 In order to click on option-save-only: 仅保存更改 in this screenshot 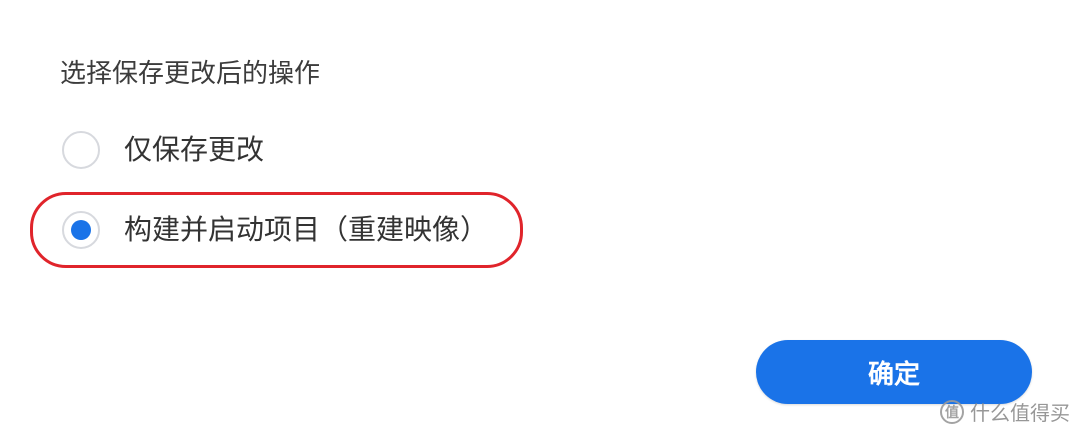, I will do `click(163, 150)`.